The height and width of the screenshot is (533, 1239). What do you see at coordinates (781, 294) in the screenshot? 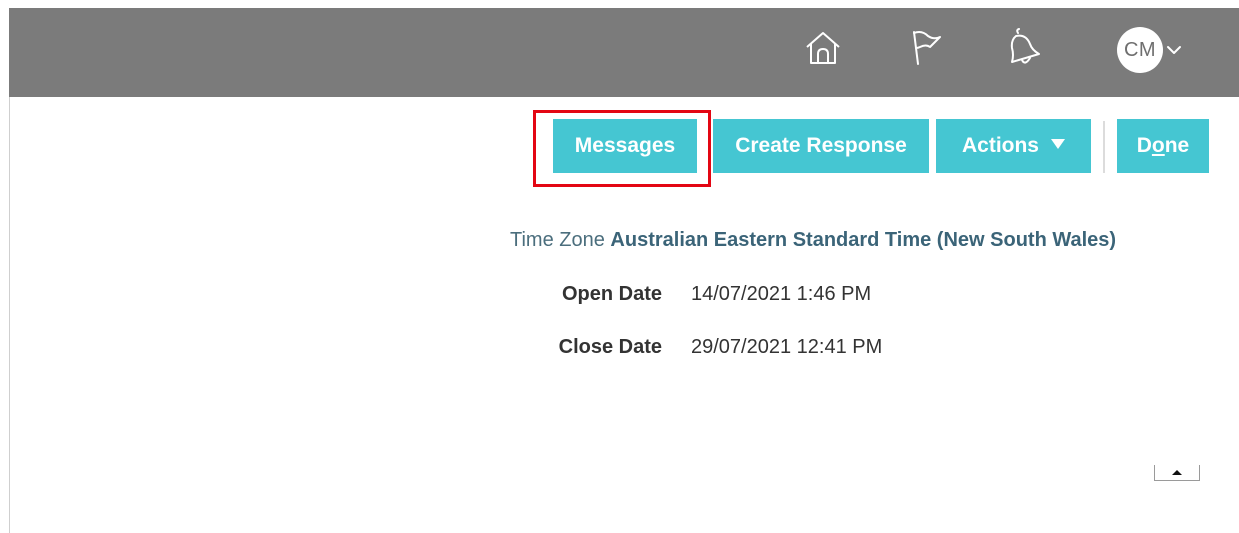
I see `open-date-value: 14/07/2021 1:46 PM` at bounding box center [781, 294].